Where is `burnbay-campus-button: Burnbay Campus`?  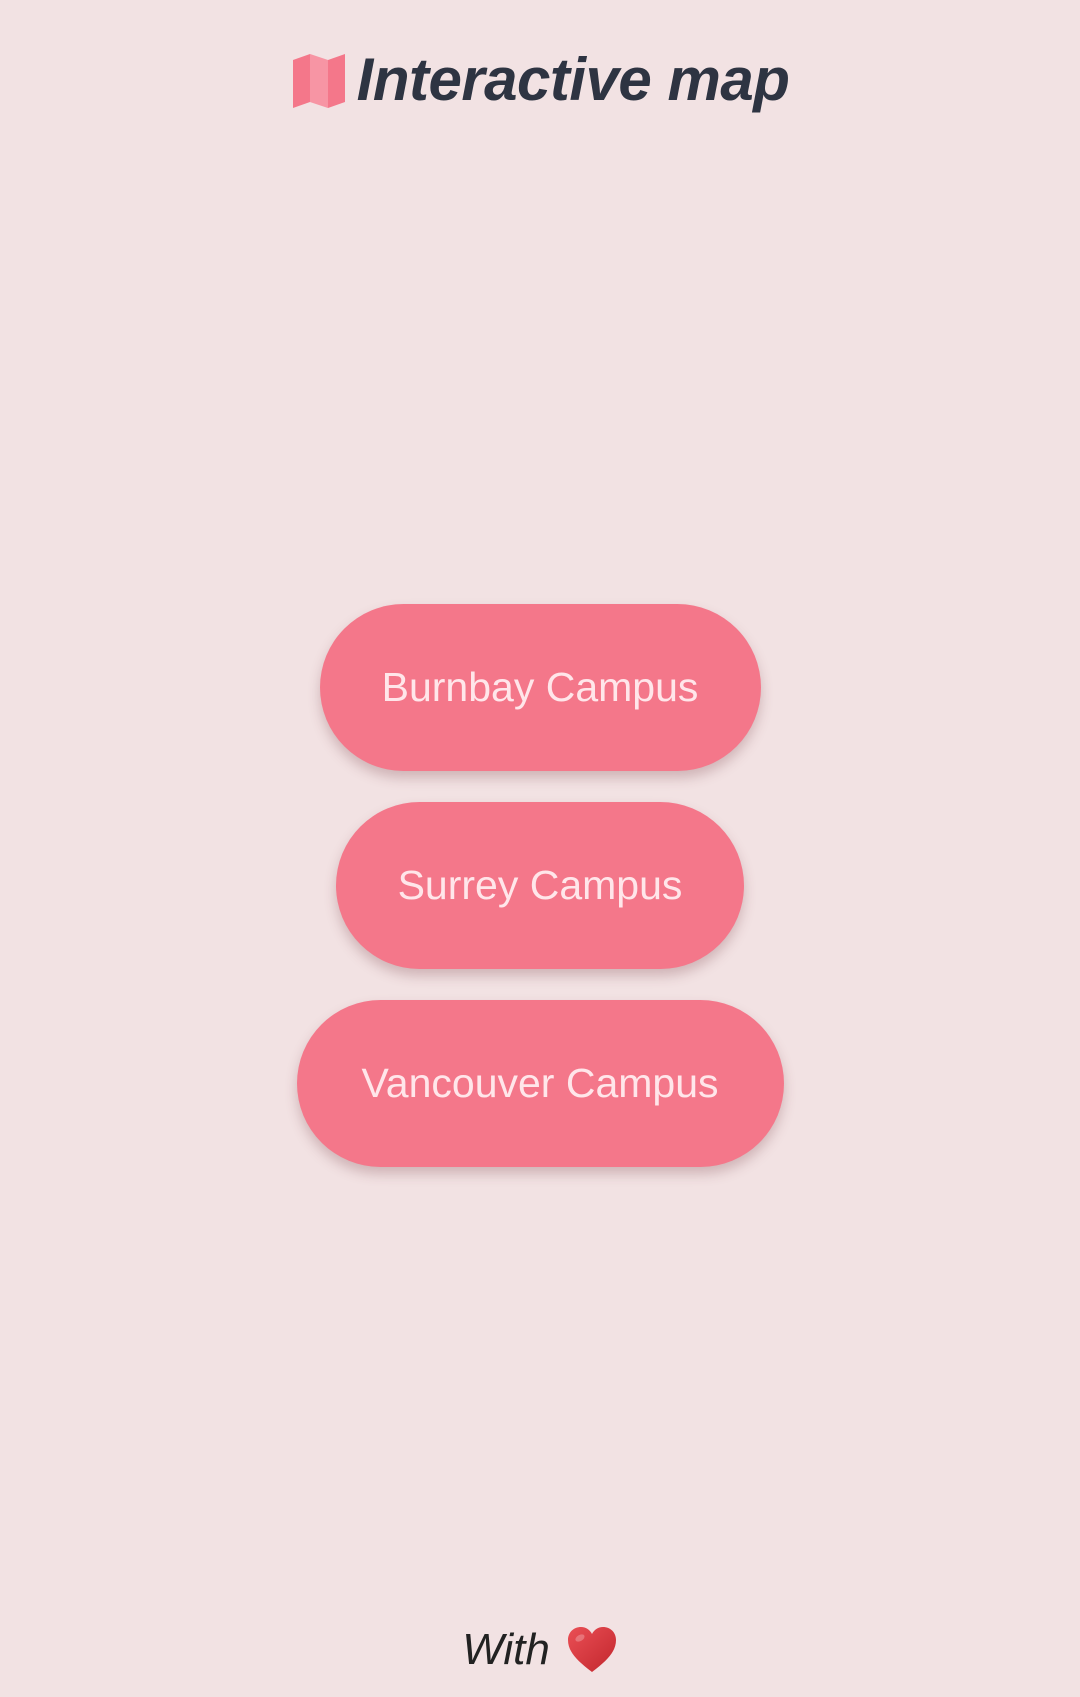 burnbay-campus-button: Burnbay Campus is located at coordinates (540, 687).